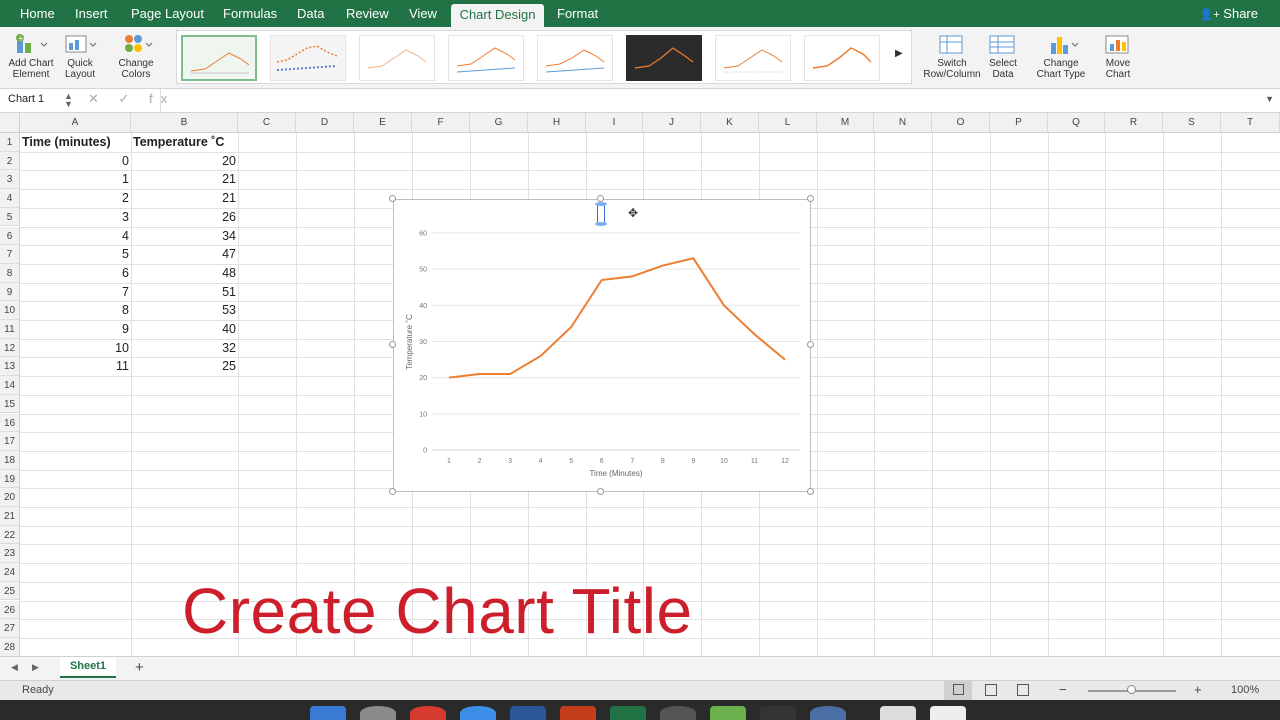  I want to click on tab-page-layout: Page Layout, so click(167, 13).